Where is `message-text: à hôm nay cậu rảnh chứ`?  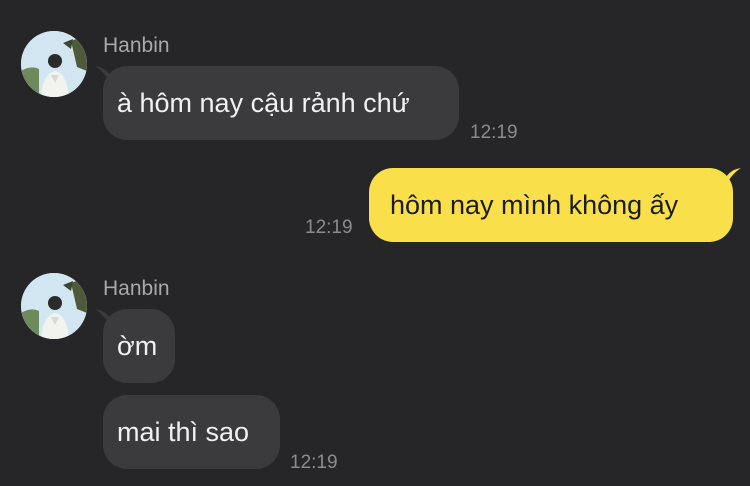
message-text: à hôm nay cậu rảnh chứ is located at coordinates (263, 103).